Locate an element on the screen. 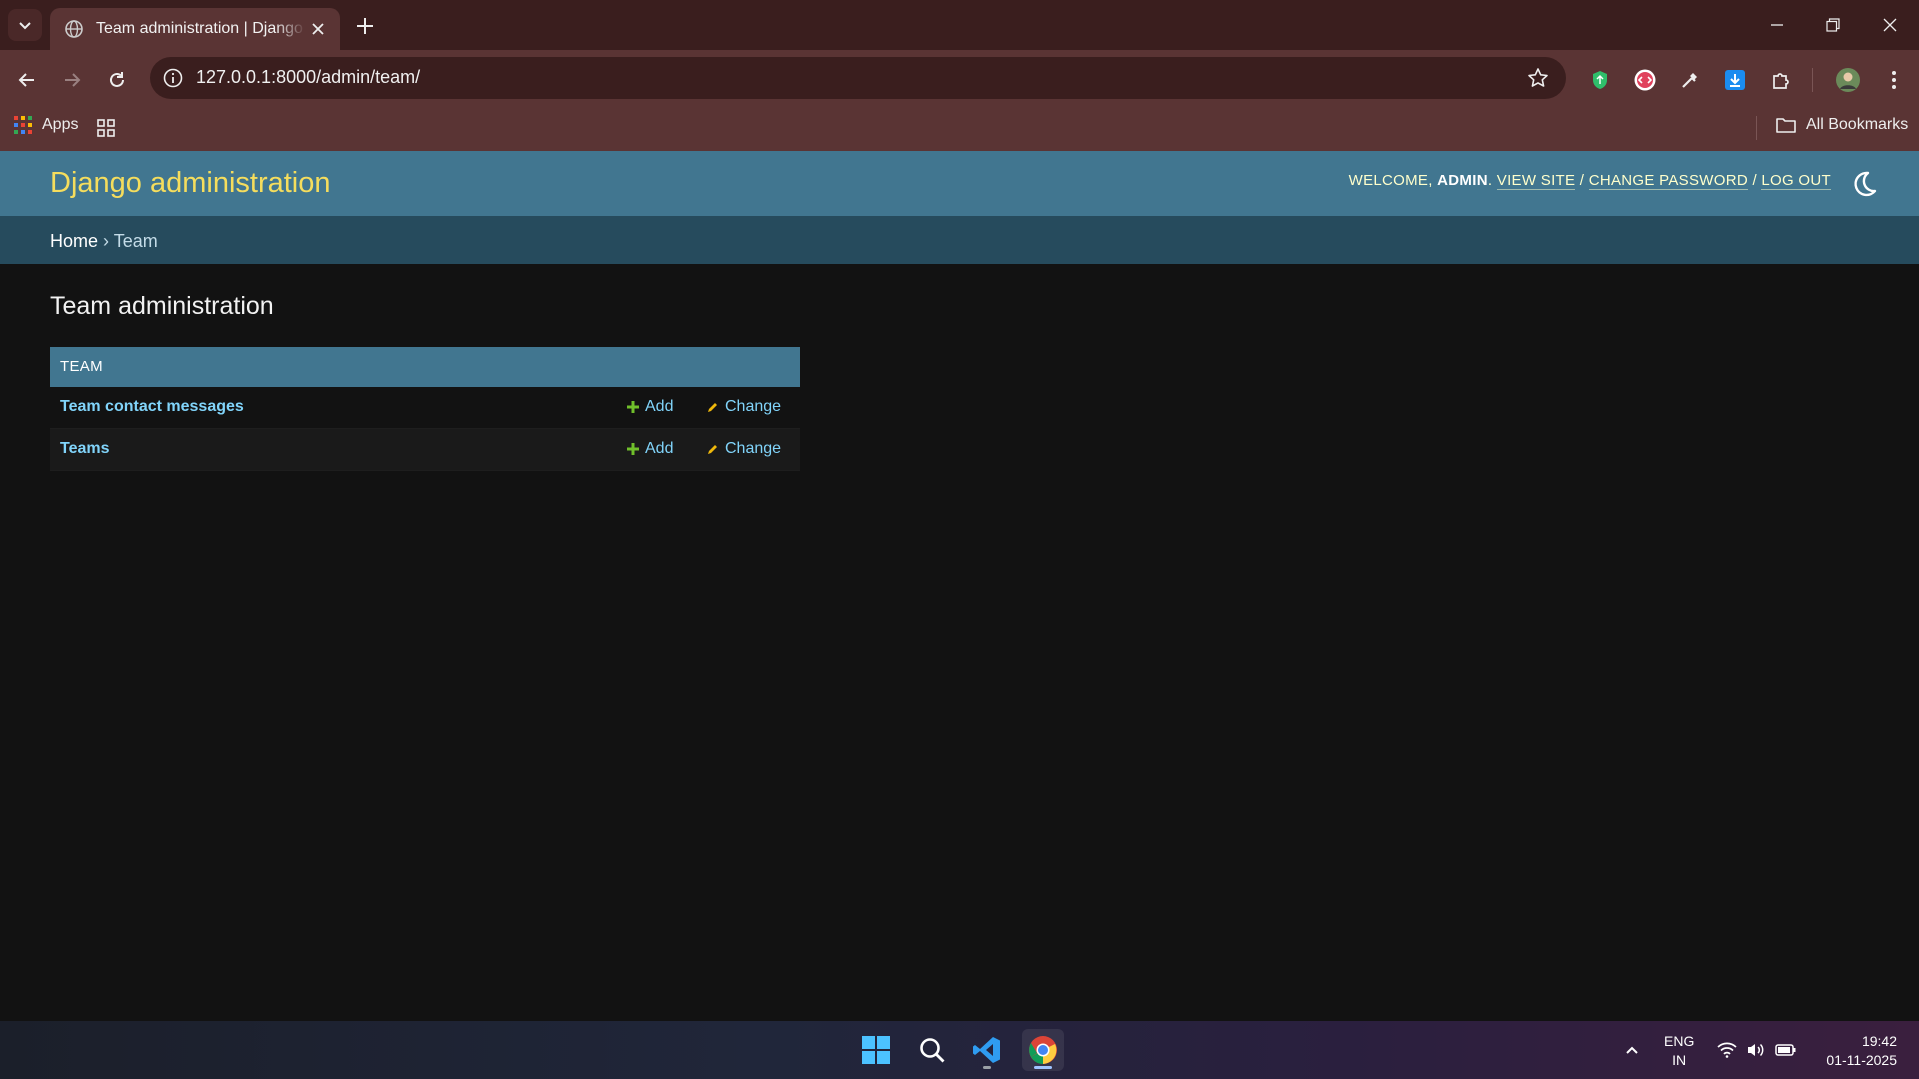 This screenshot has width=1919, height=1079. avatar is located at coordinates (1848, 80).